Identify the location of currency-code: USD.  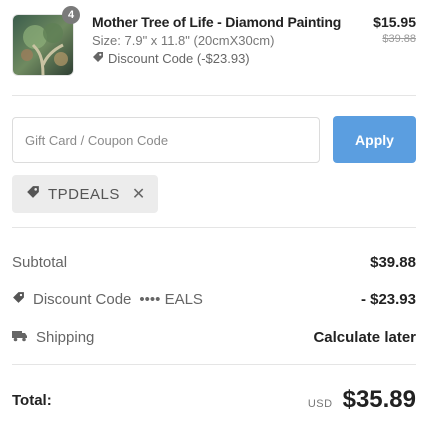
(320, 404).